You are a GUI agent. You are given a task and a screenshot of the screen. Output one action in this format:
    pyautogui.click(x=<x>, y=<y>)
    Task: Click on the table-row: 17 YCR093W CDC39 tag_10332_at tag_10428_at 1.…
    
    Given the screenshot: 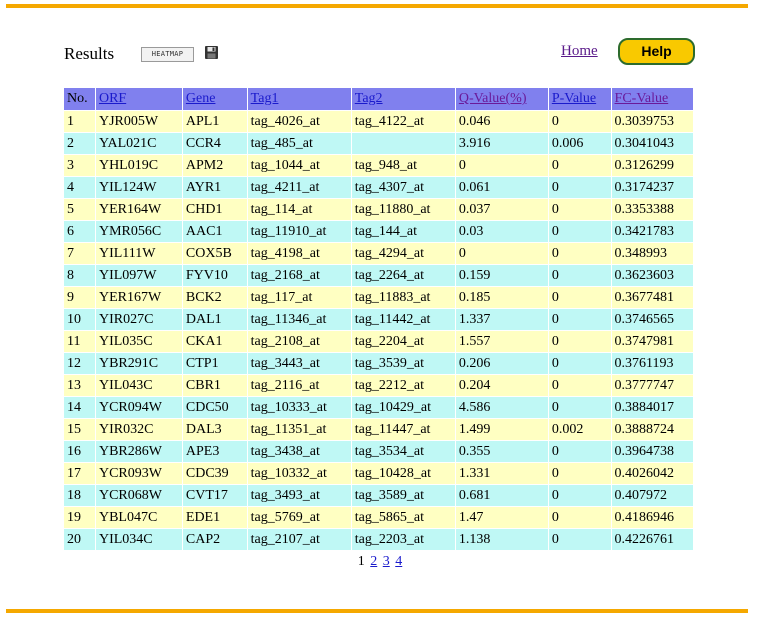 What is the action you would take?
    pyautogui.click(x=379, y=473)
    